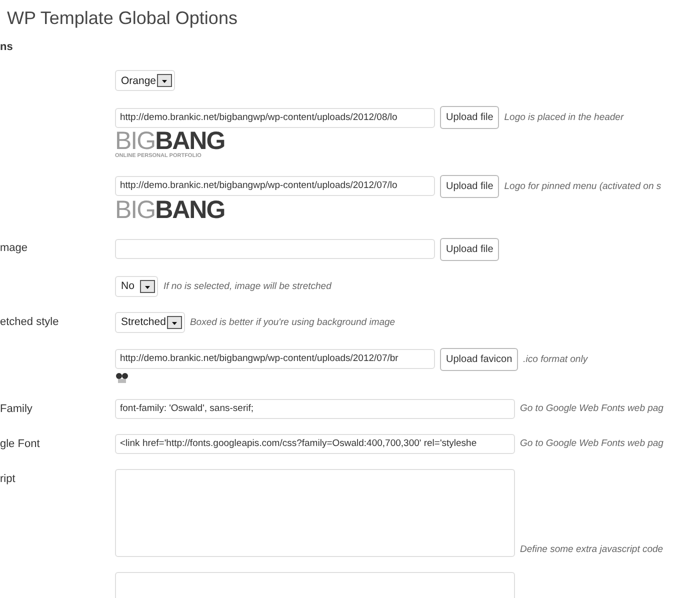 The image size is (680, 598). I want to click on section-heading: ns, so click(7, 47).